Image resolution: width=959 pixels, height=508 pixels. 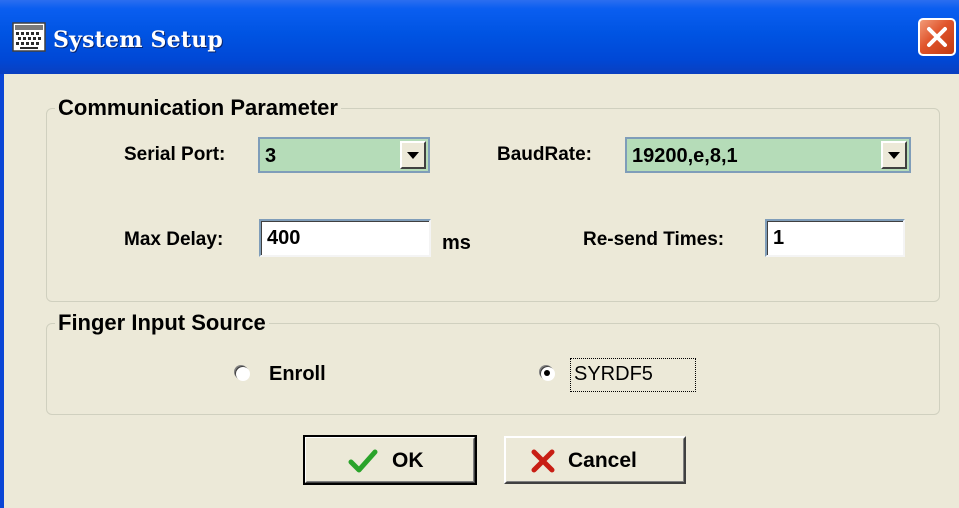 I want to click on close-icon, so click(x=937, y=37).